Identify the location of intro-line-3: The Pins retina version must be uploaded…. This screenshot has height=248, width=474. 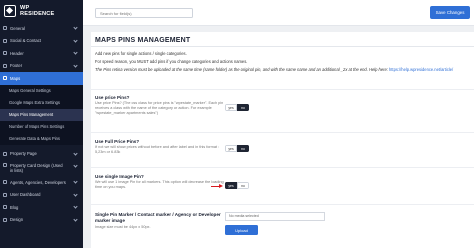
(241, 69).